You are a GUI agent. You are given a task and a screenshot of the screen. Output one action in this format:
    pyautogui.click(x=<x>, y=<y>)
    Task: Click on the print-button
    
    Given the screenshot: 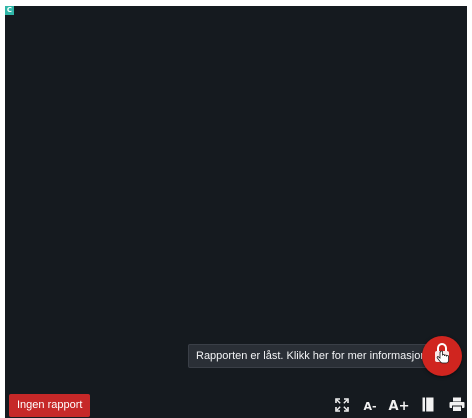 What is the action you would take?
    pyautogui.click(x=457, y=406)
    